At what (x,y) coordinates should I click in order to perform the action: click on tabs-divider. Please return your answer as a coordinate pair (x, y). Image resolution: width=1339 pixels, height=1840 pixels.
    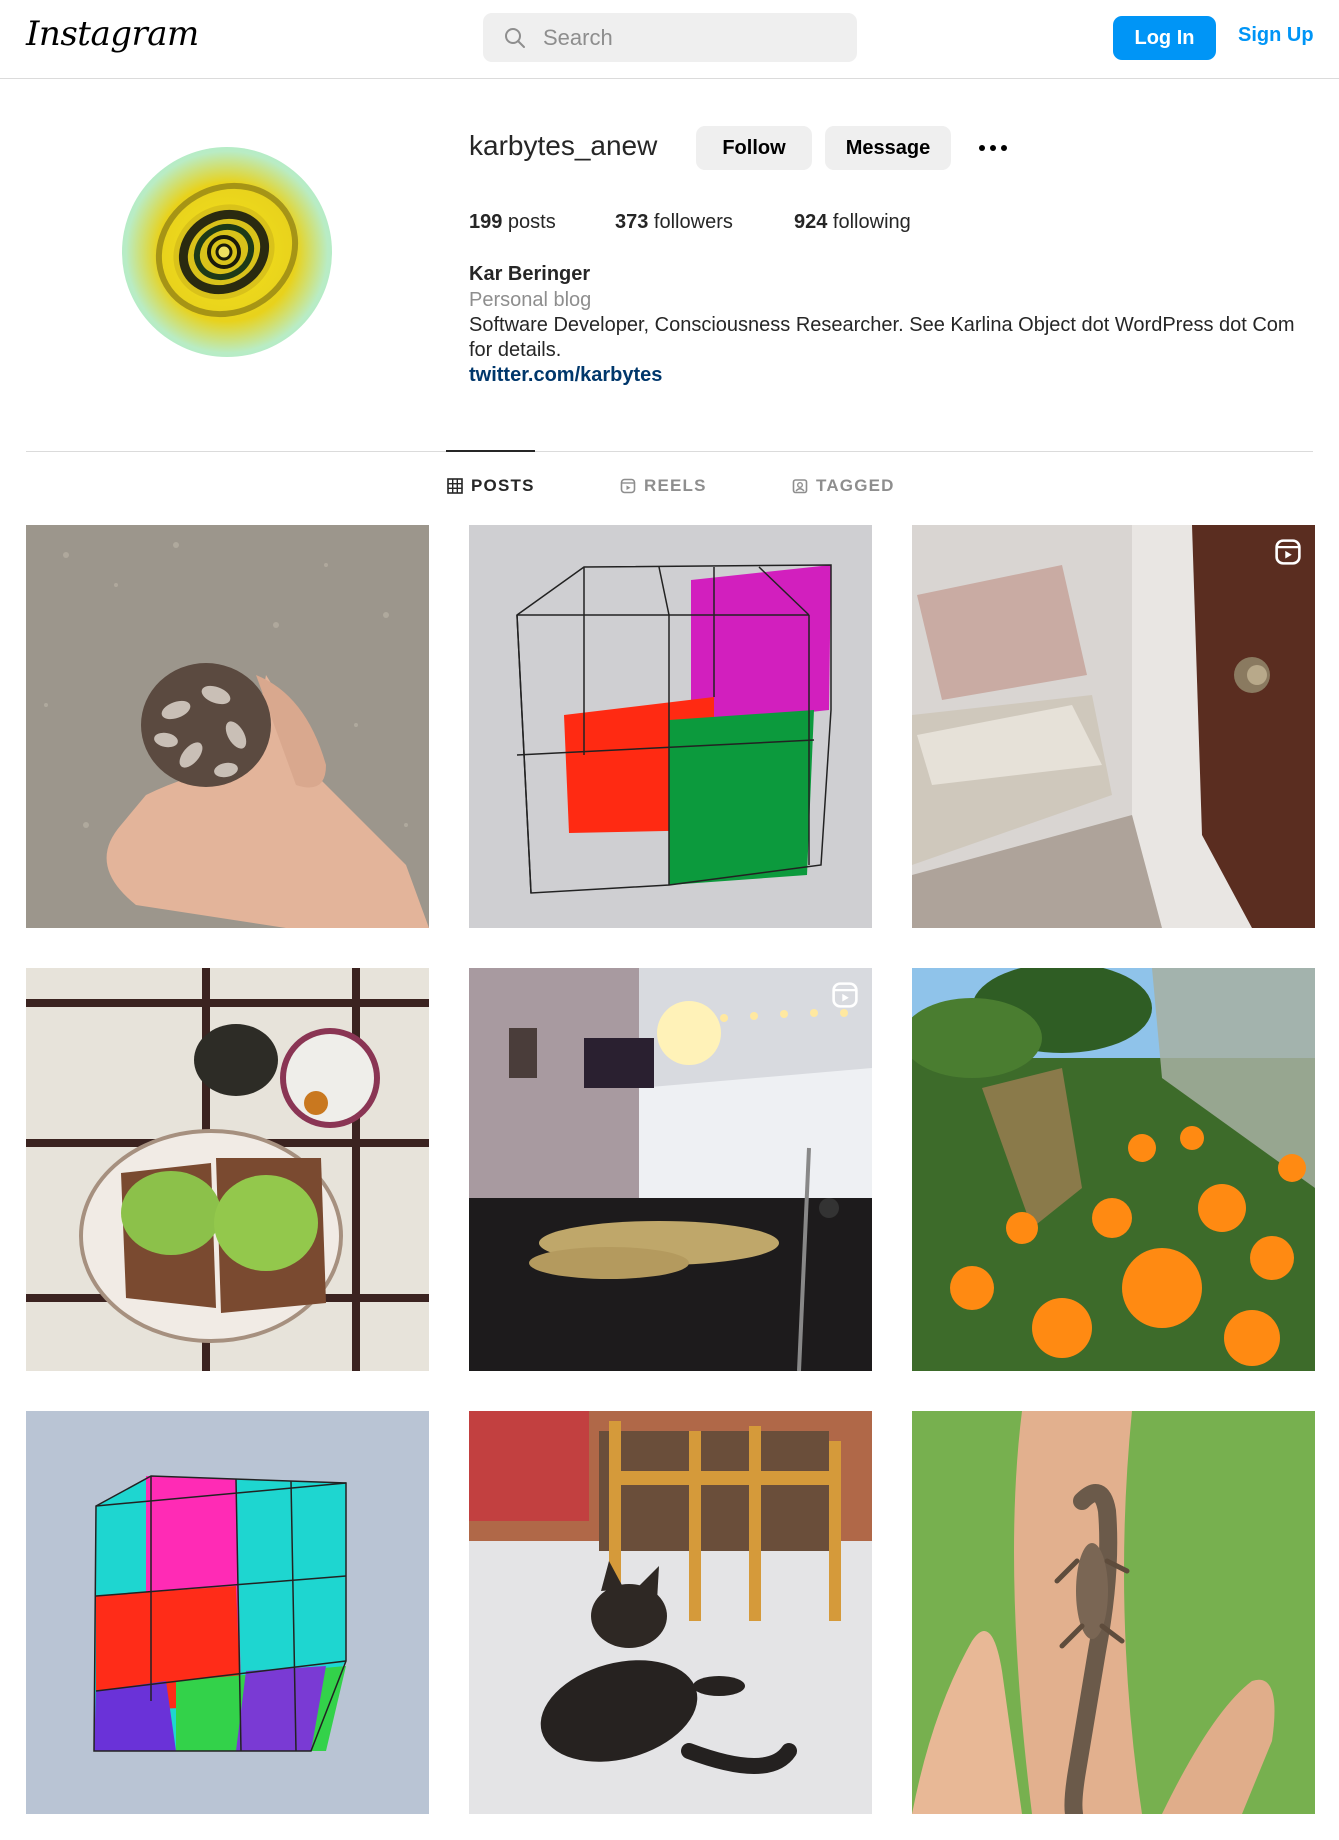
    Looking at the image, I should click on (669, 451).